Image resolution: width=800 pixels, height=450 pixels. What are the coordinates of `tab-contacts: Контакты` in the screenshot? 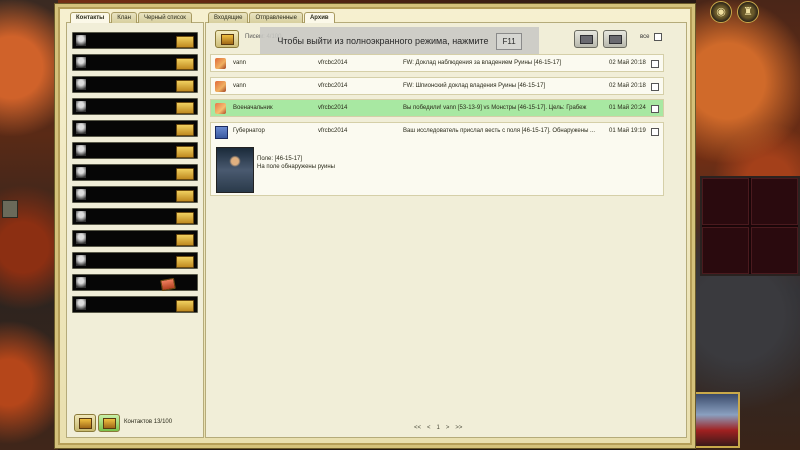 It's located at (90, 17).